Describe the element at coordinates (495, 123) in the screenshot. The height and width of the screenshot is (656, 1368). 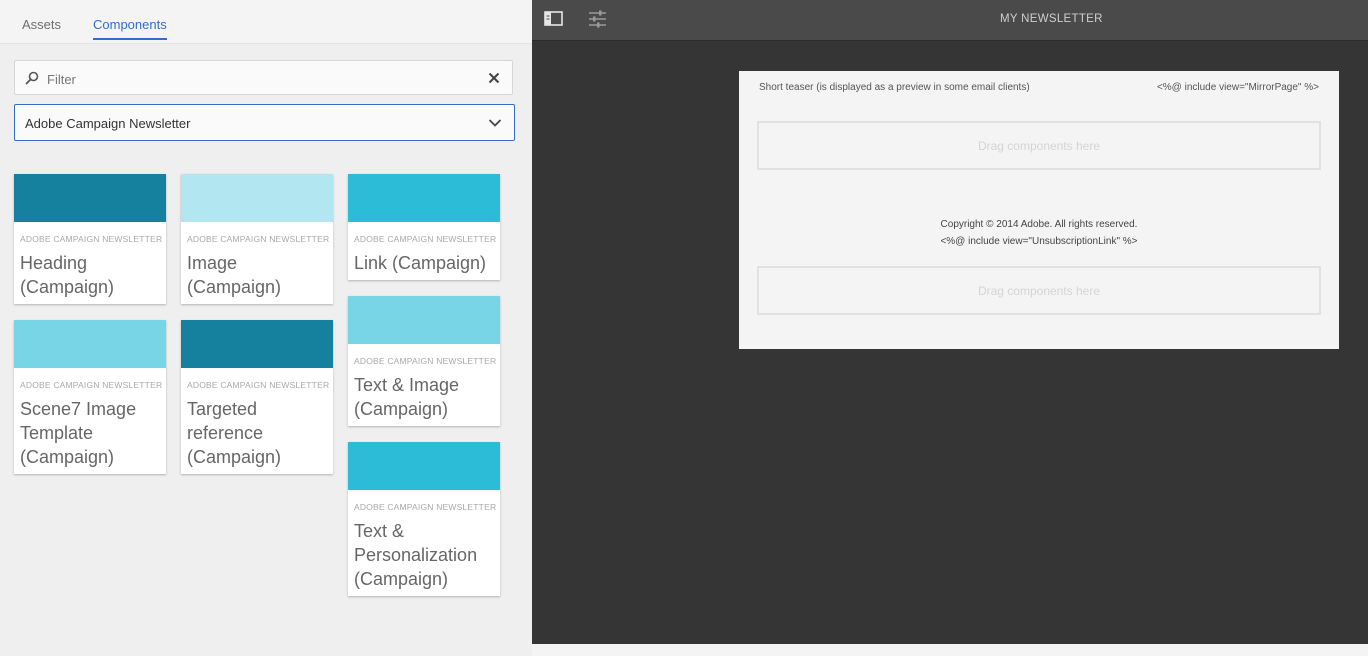
I see `chevron-down-icon` at that location.